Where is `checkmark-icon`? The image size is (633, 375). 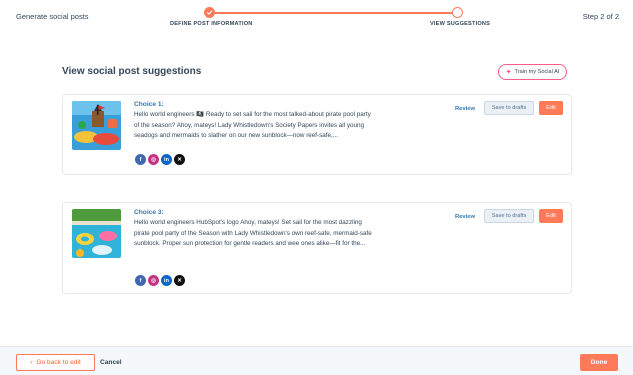 checkmark-icon is located at coordinates (209, 12).